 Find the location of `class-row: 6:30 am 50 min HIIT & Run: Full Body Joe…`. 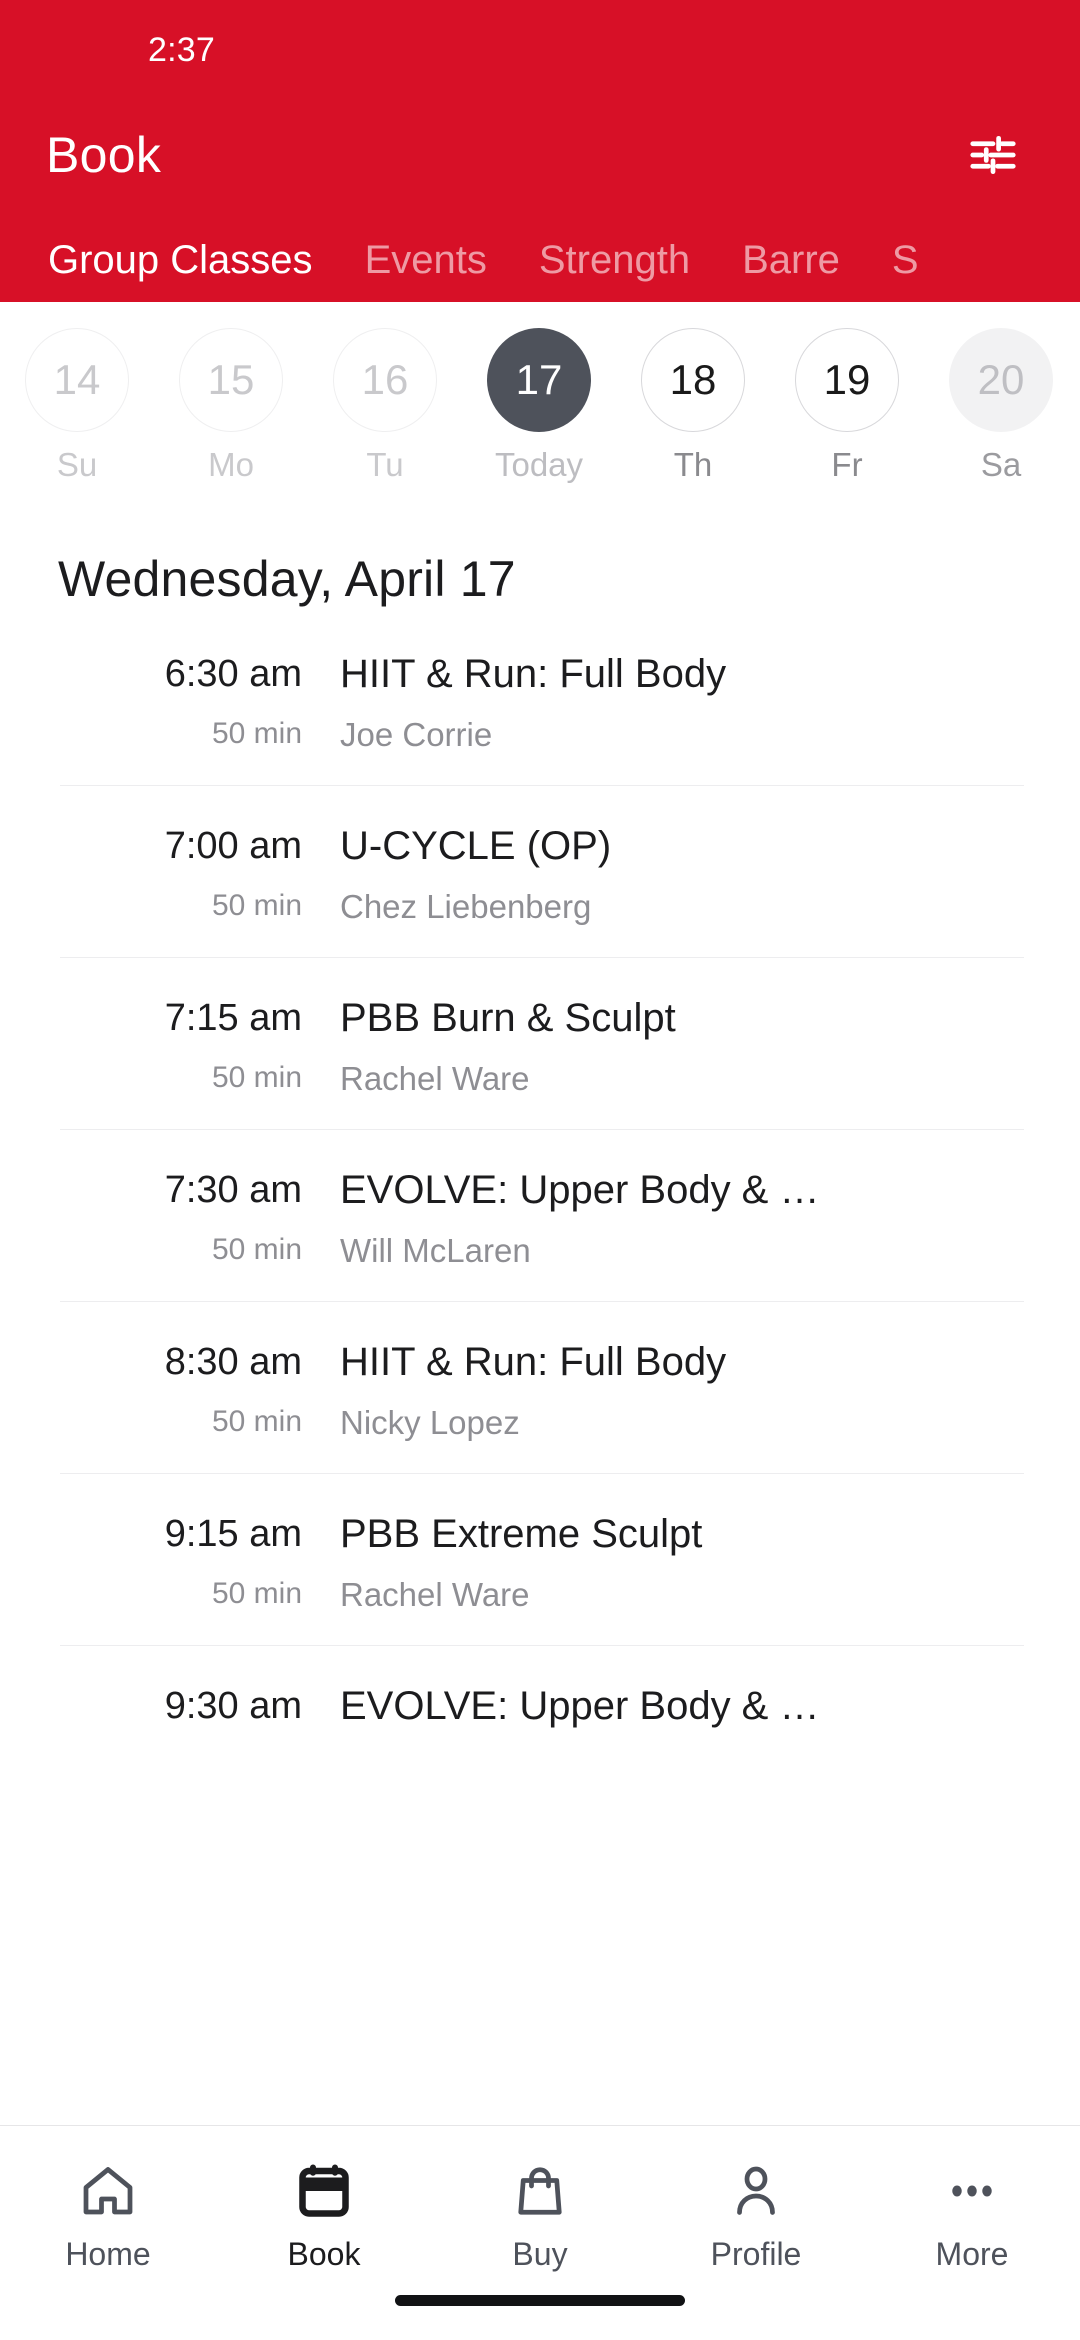

class-row: 6:30 am 50 min HIIT & Run: Full Body Joe… is located at coordinates (542, 711).